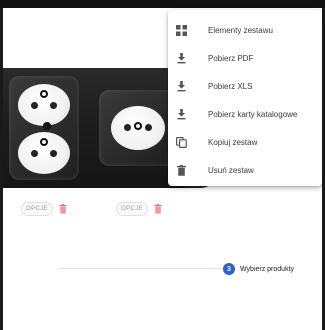  I want to click on grid-icon, so click(181, 30).